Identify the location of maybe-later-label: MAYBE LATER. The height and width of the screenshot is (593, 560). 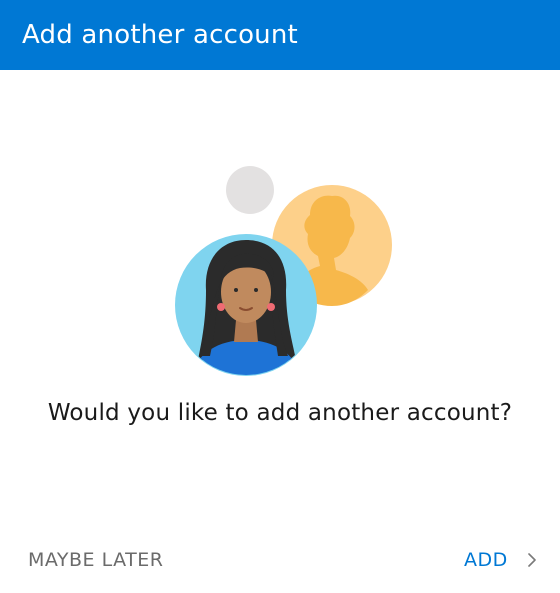
(96, 560).